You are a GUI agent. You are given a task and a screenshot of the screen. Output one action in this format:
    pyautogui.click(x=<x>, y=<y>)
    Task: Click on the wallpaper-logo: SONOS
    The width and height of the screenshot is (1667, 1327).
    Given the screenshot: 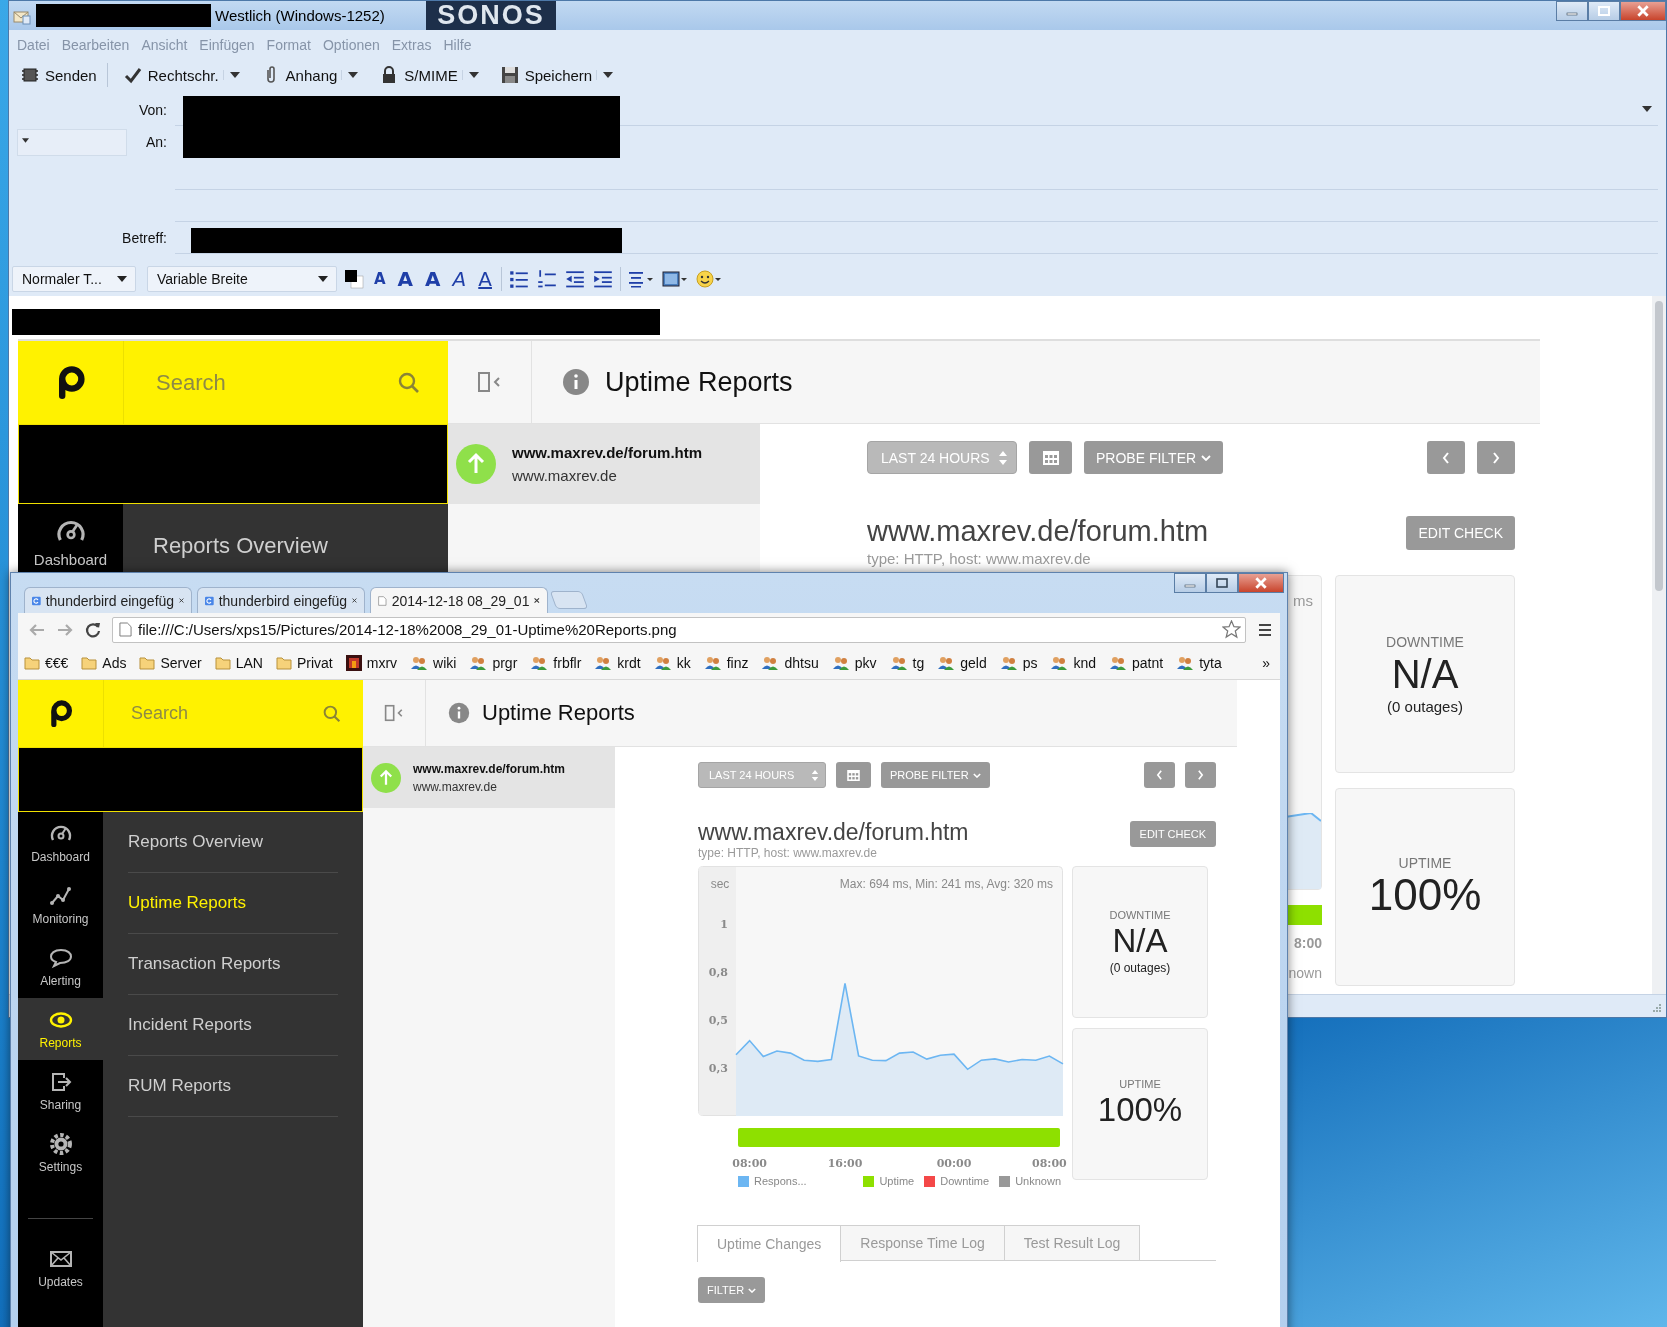 What is the action you would take?
    pyautogui.click(x=491, y=15)
    